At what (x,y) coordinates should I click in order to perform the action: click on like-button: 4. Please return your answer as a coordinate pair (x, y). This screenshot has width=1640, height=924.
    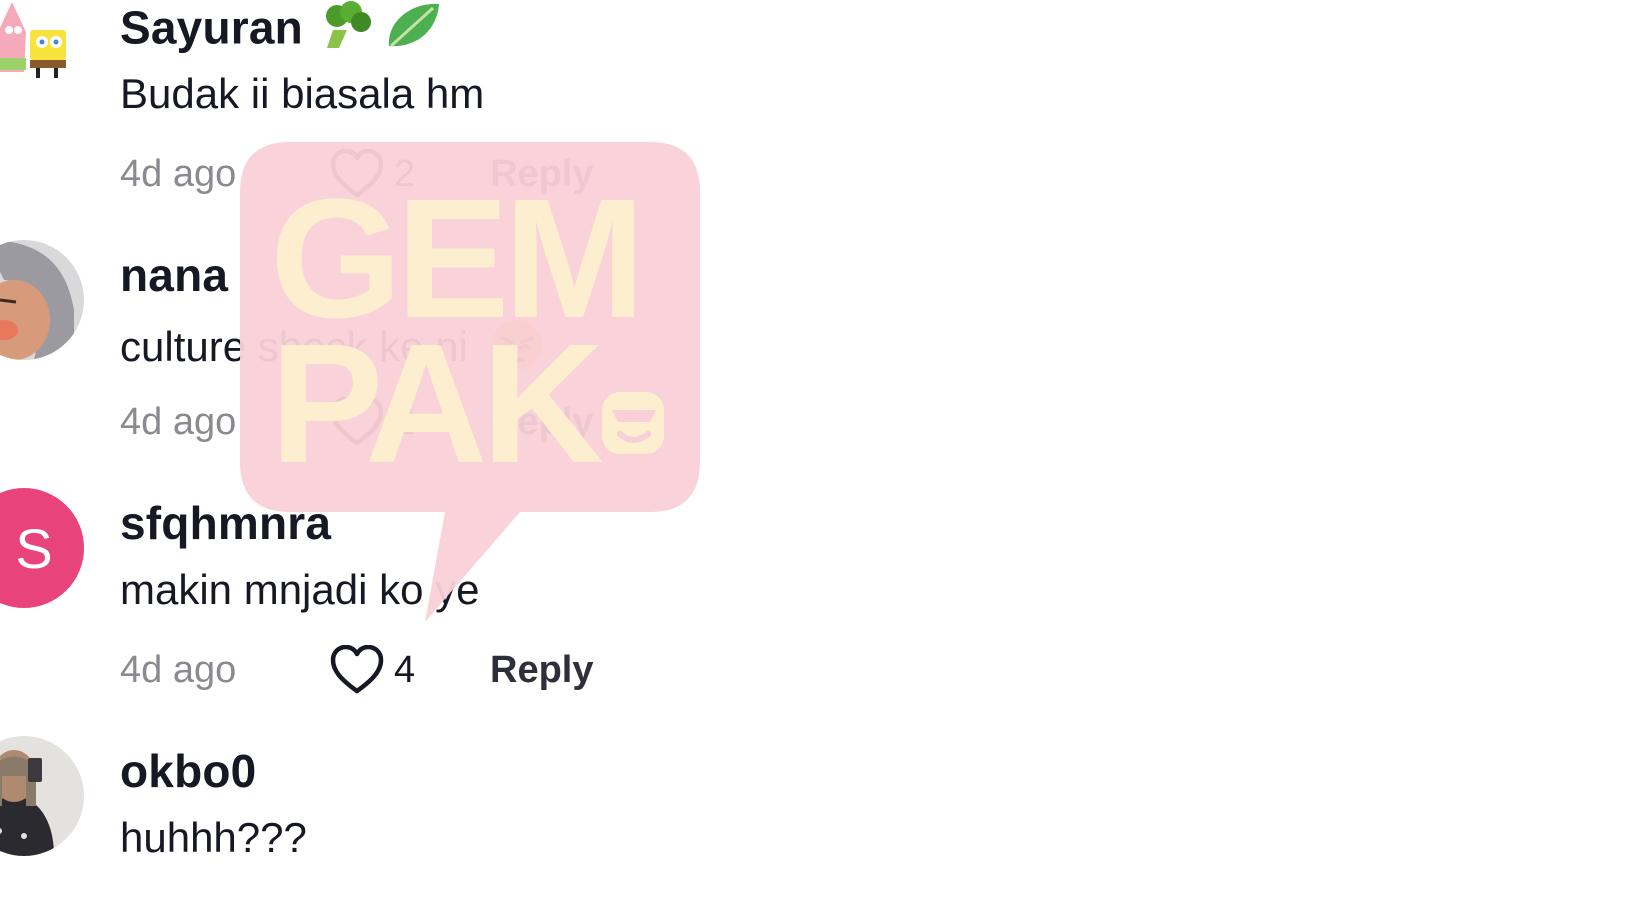
    Looking at the image, I should click on (410, 670).